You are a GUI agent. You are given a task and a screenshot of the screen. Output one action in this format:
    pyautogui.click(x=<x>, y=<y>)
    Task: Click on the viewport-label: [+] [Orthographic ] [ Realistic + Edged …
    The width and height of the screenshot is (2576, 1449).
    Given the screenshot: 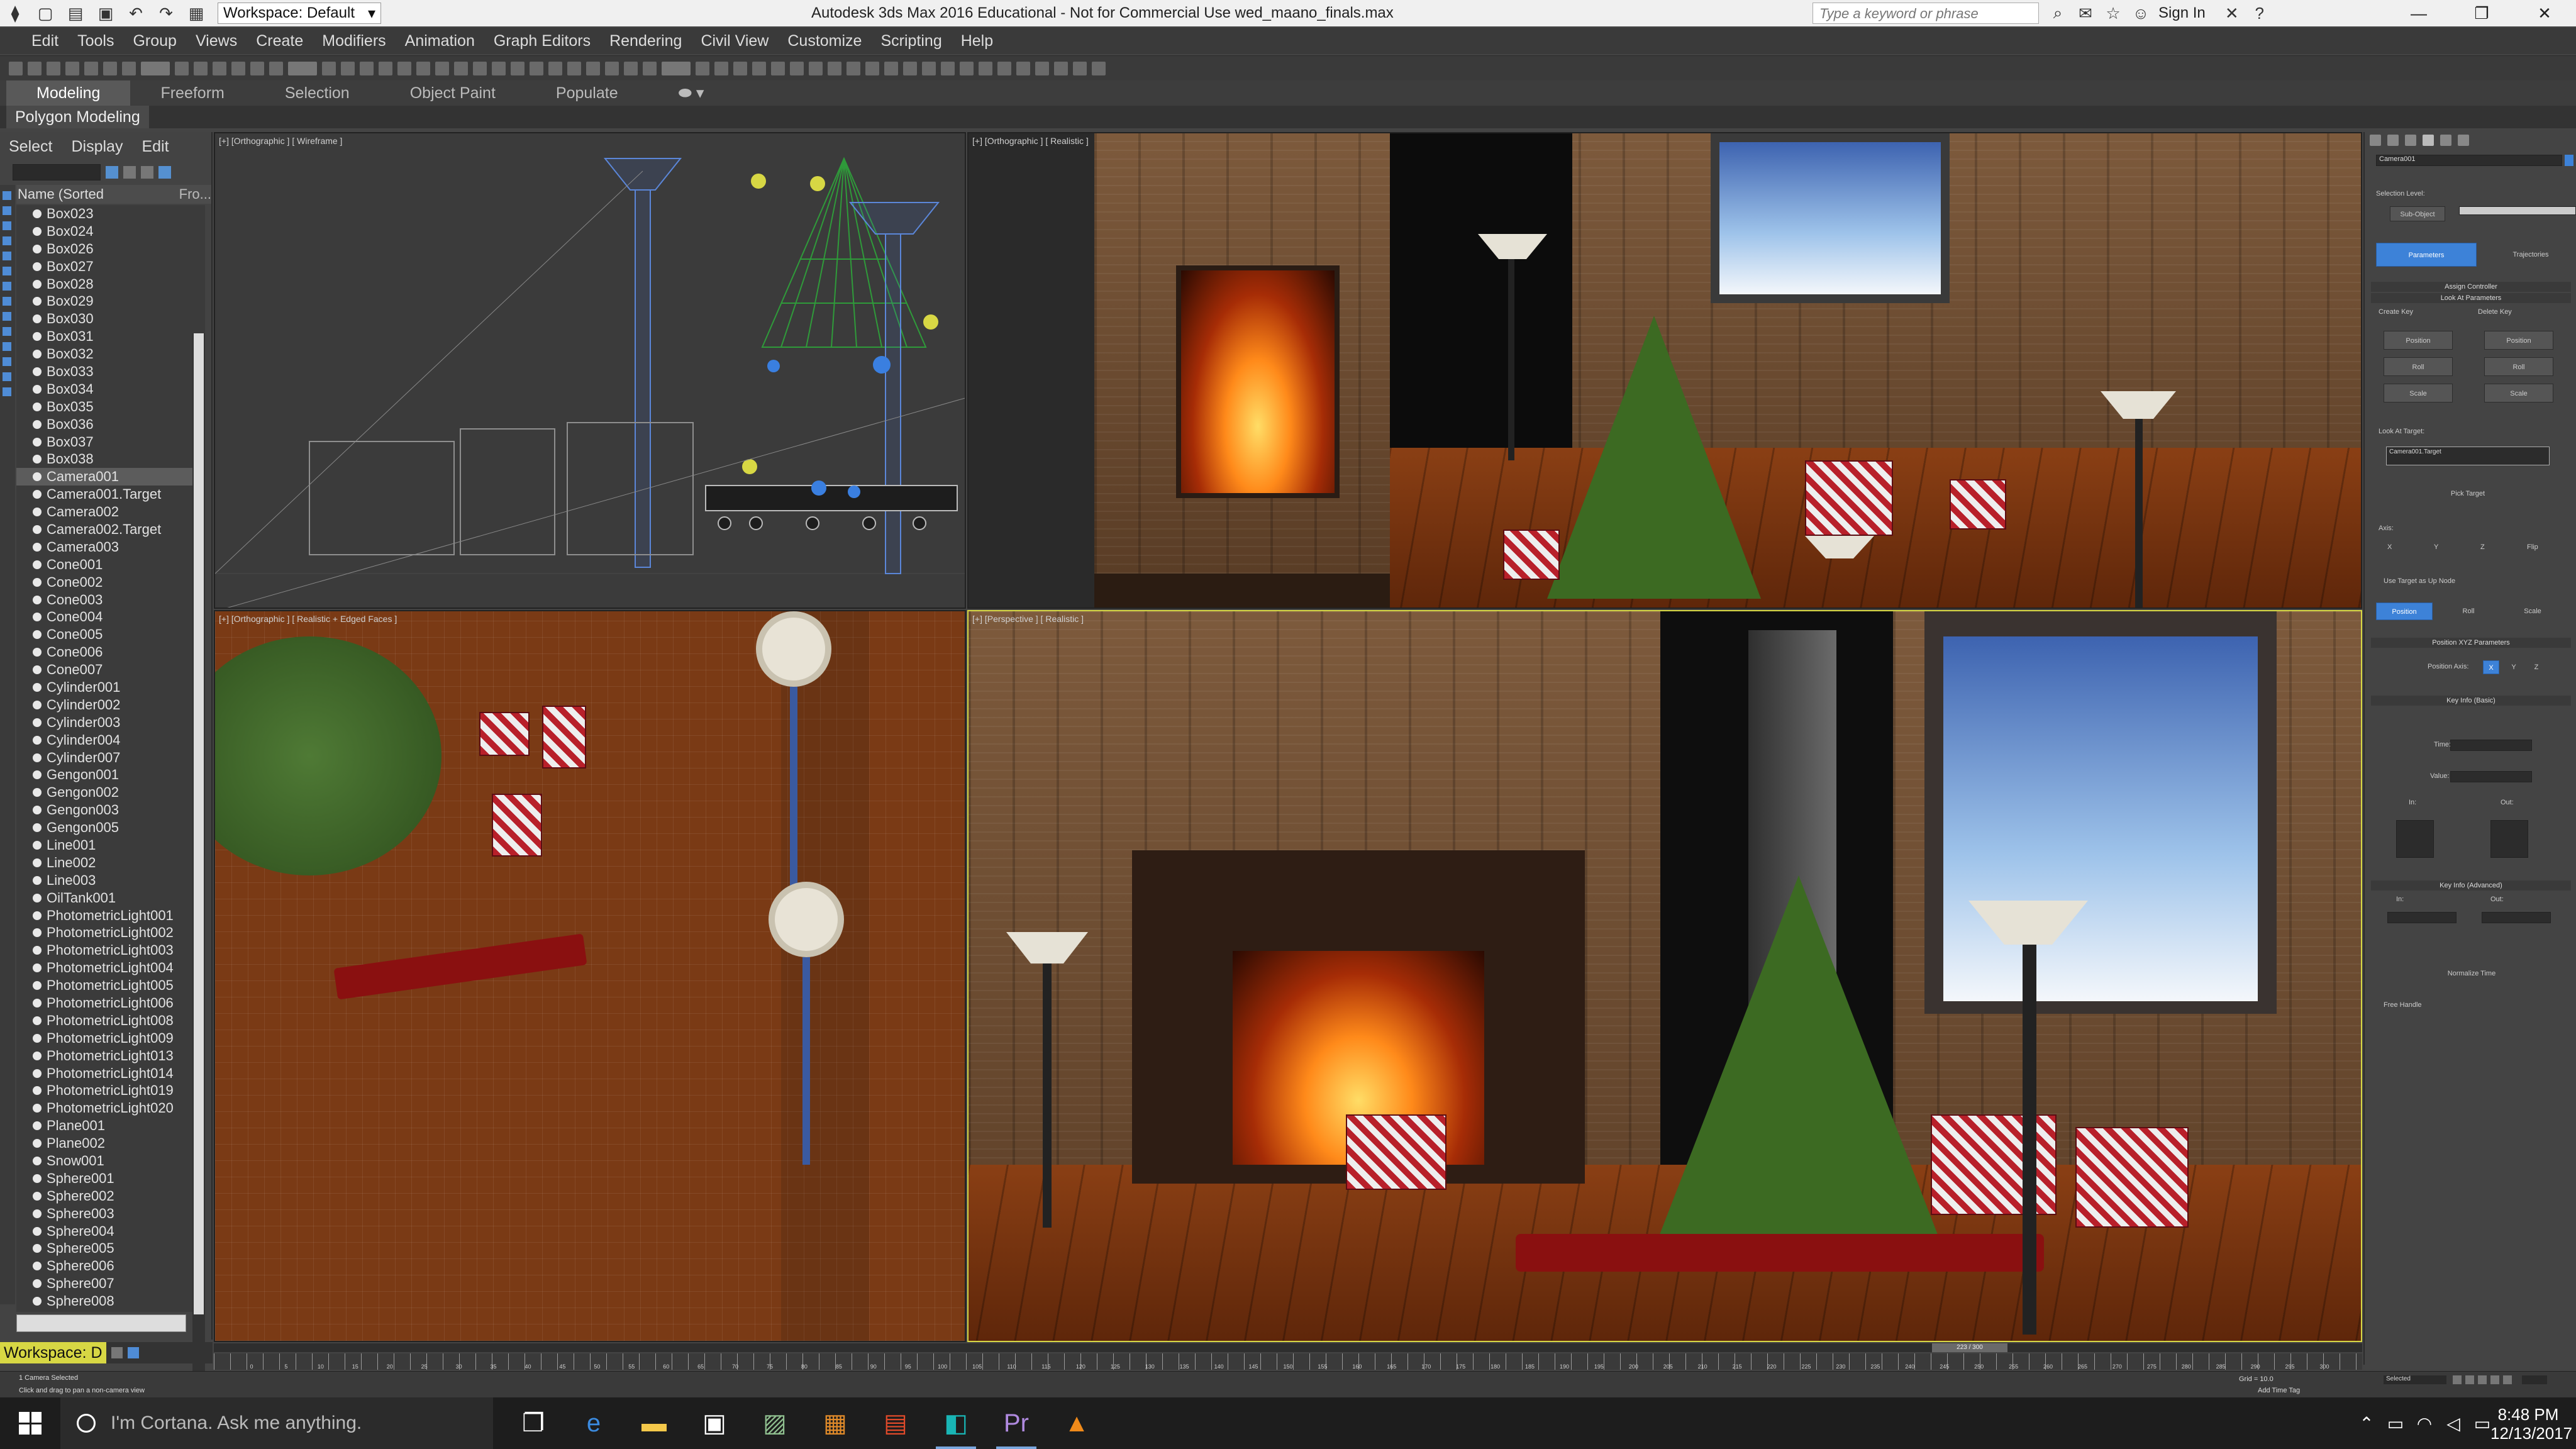 What is the action you would take?
    pyautogui.click(x=308, y=619)
    